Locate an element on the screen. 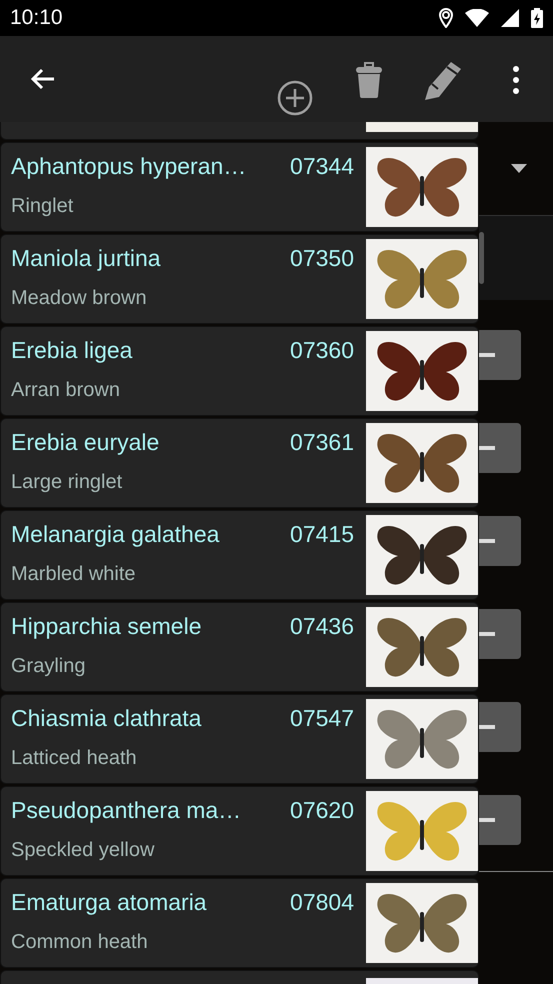 The width and height of the screenshot is (553, 984). species-code: 07620 is located at coordinates (322, 810).